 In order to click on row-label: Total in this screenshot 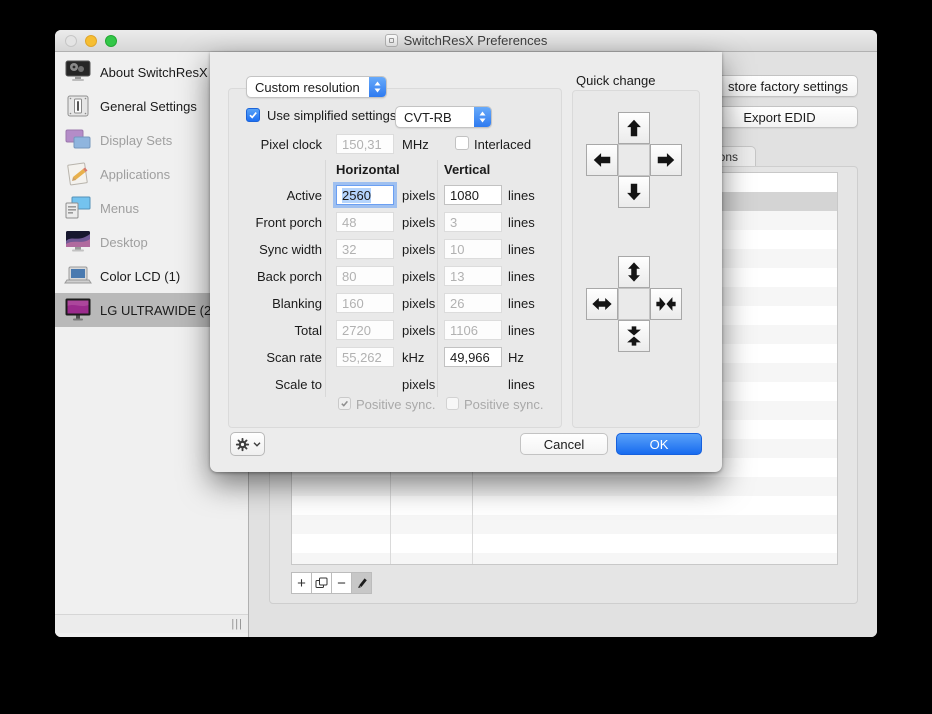, I will do `click(308, 330)`.